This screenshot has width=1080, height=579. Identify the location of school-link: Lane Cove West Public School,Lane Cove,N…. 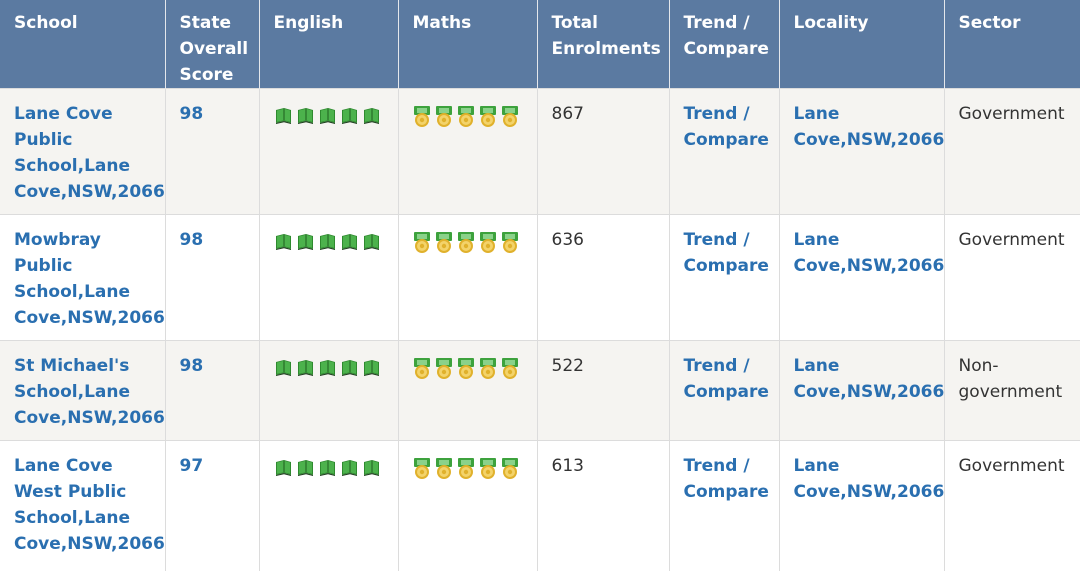
(89, 505).